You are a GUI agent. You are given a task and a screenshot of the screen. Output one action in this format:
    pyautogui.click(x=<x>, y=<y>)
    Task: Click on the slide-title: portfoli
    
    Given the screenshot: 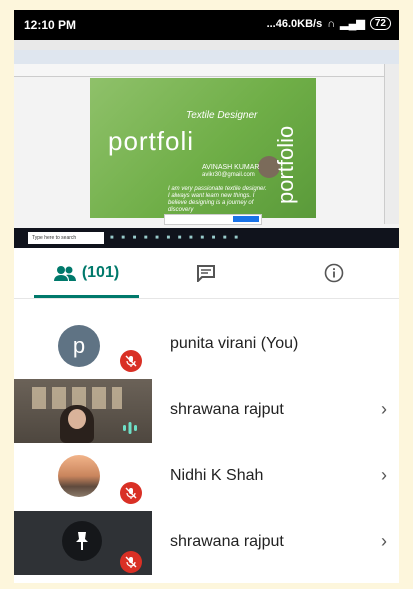 What is the action you would take?
    pyautogui.click(x=151, y=141)
    